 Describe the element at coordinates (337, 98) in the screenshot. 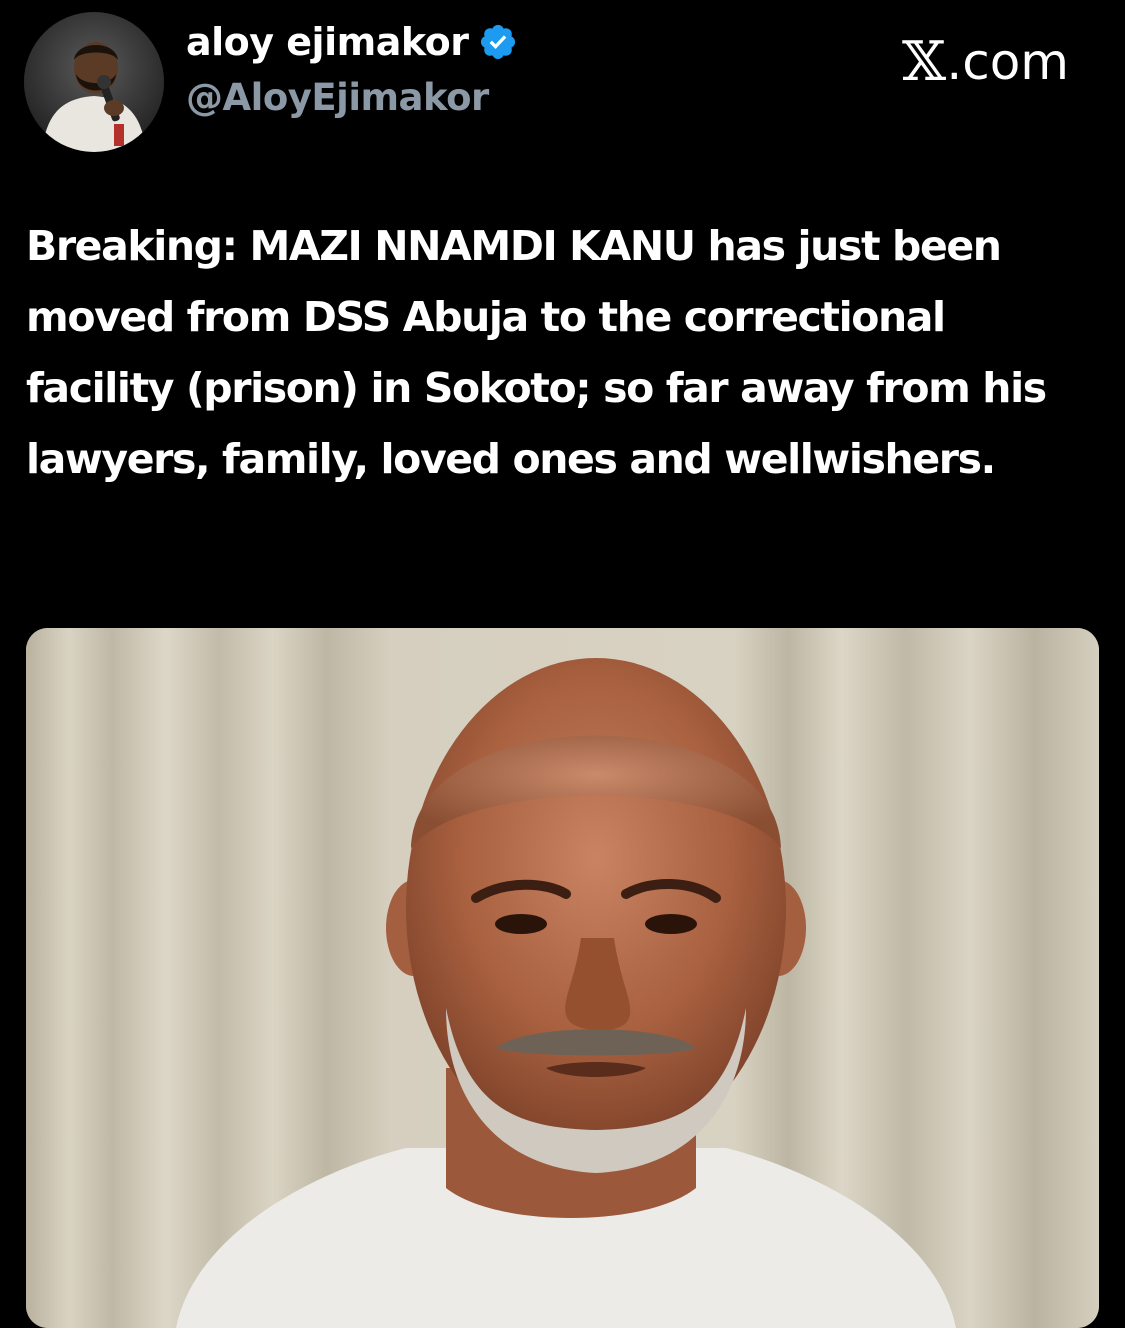

I see `author-handle: @AloyEjimakor` at that location.